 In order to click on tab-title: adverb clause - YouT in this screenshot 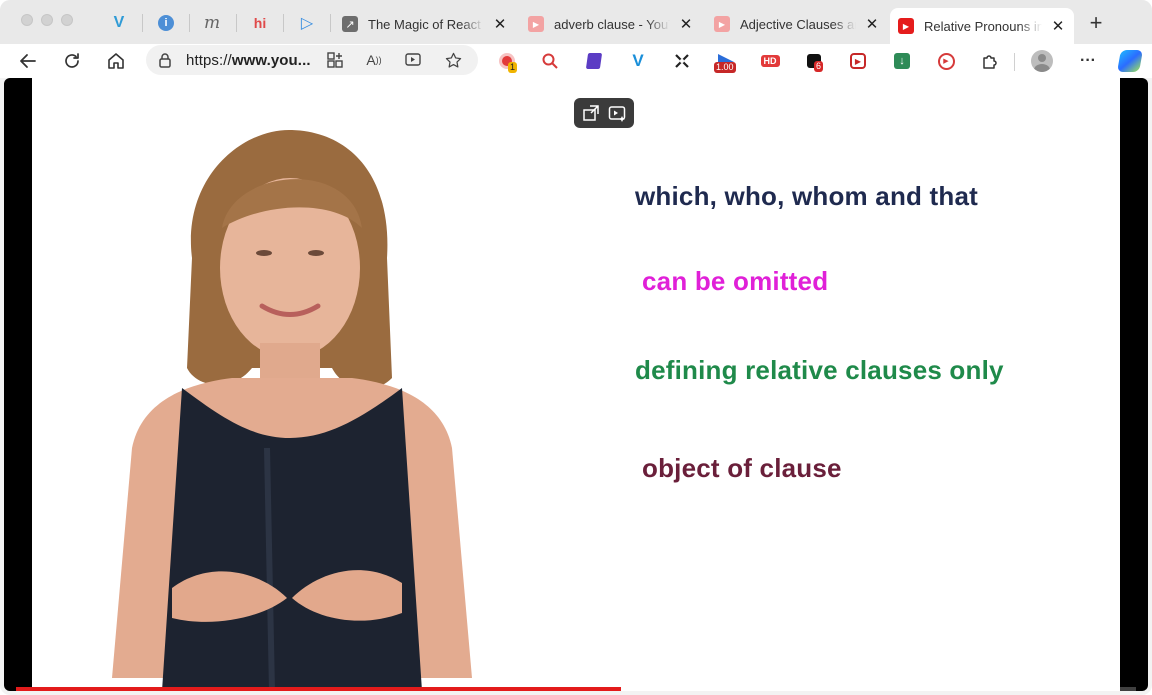, I will do `click(612, 24)`.